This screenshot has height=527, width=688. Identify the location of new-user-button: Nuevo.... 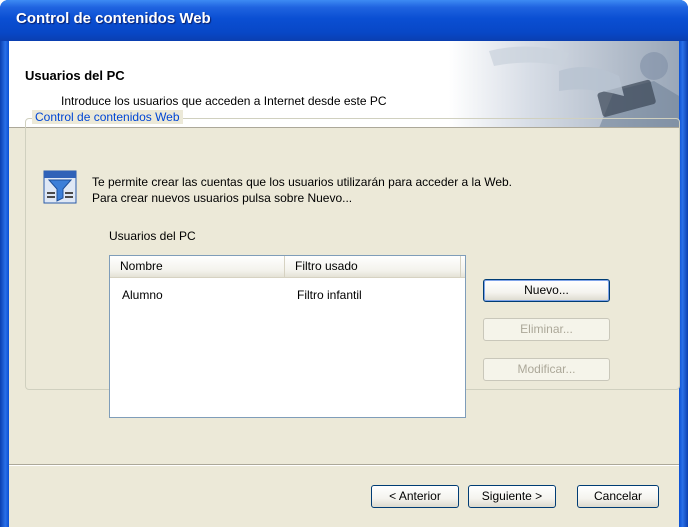
(546, 290).